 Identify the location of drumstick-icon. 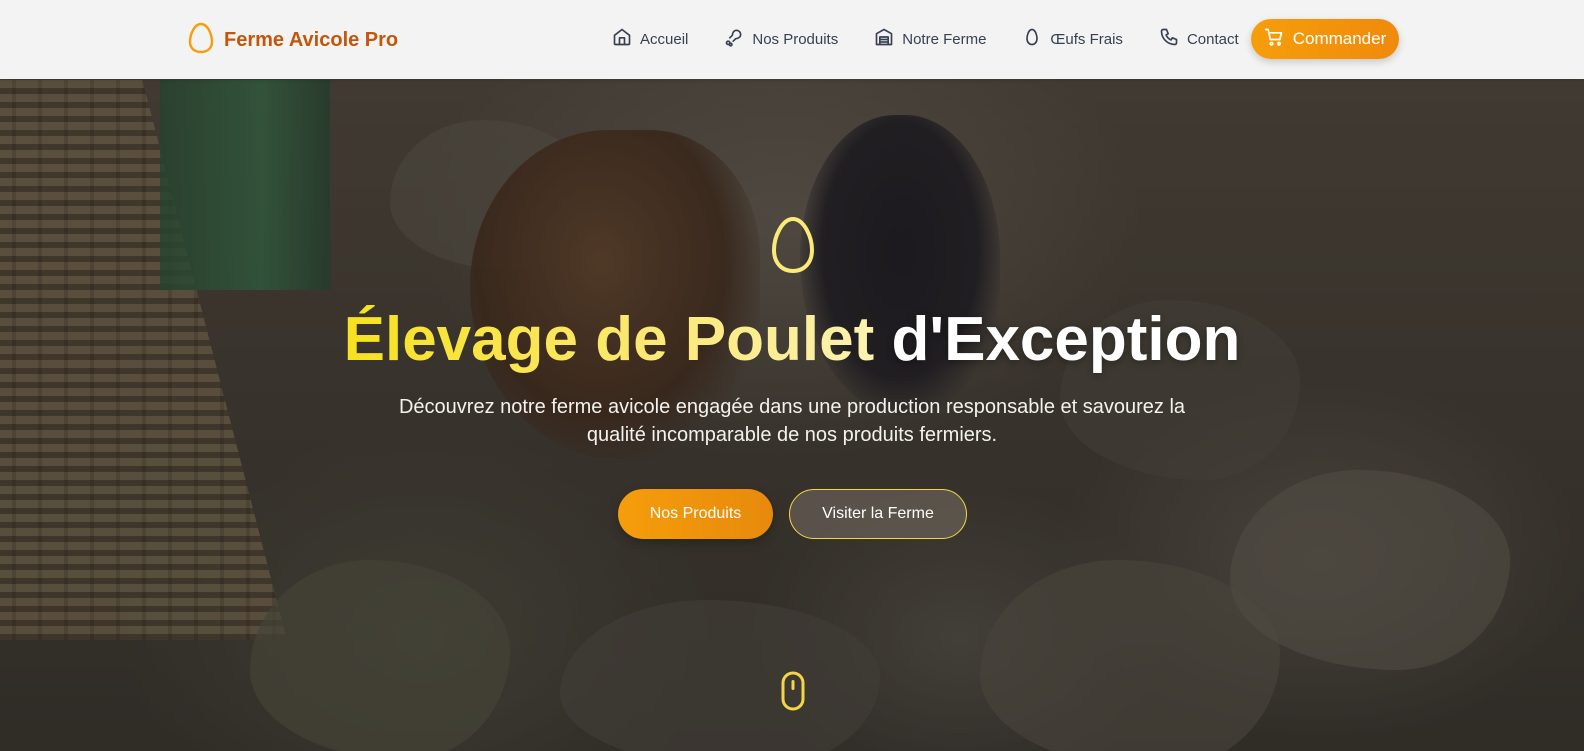
(734, 39).